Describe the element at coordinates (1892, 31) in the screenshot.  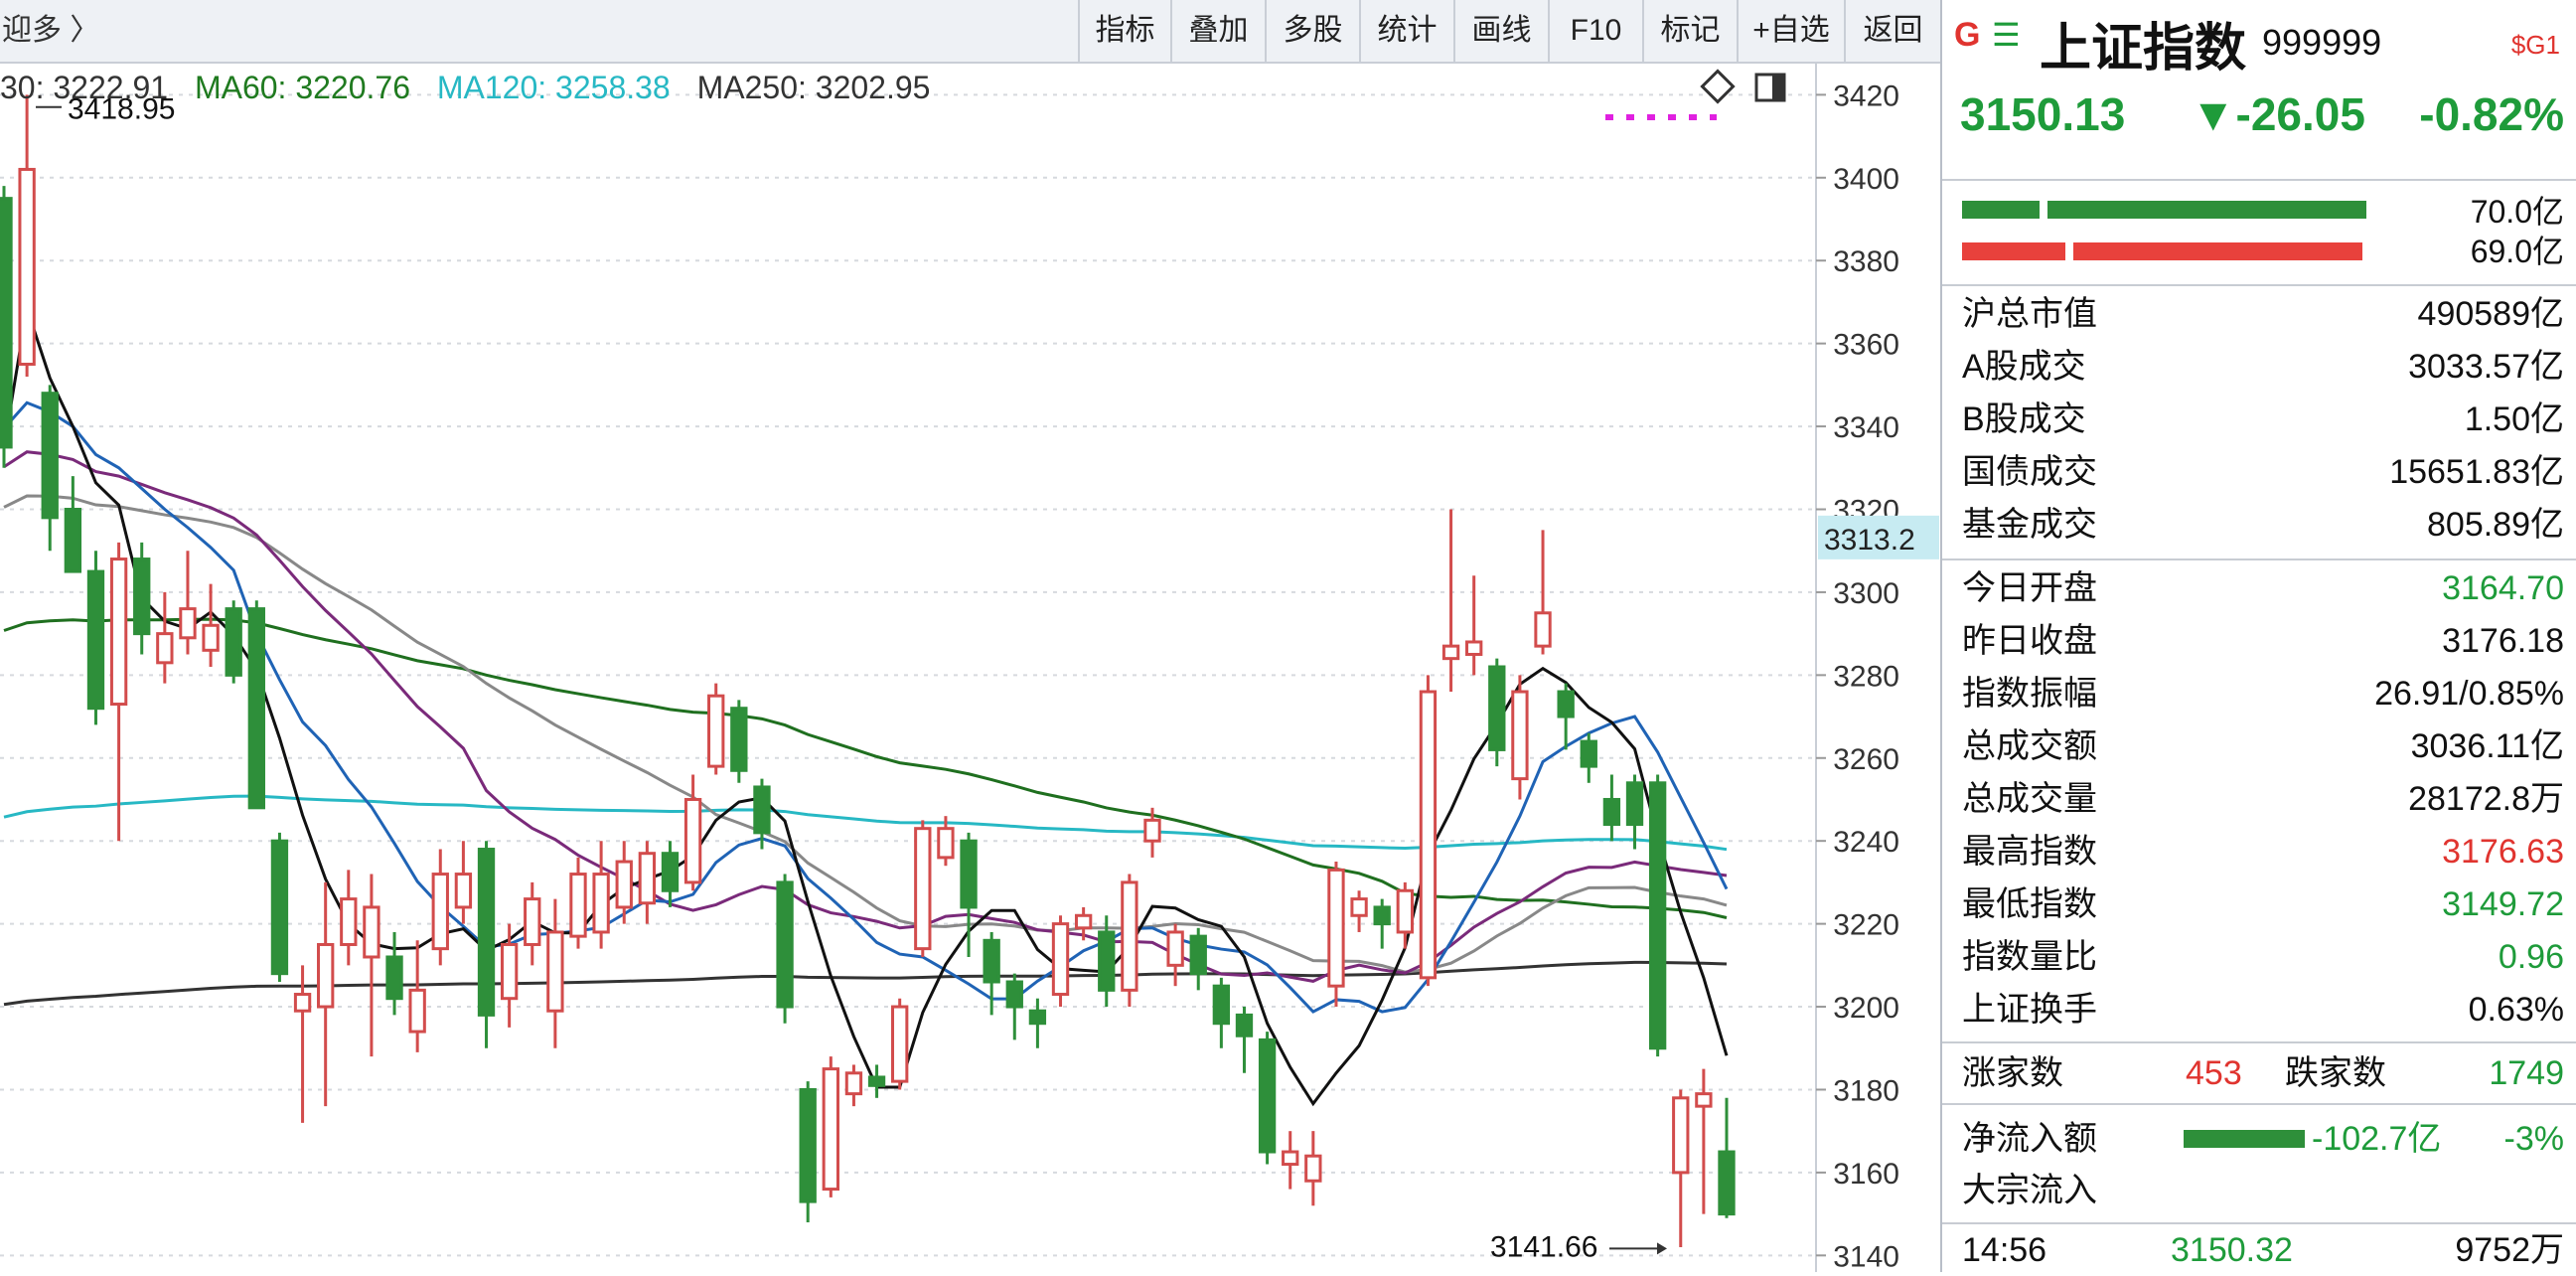
I see `back-button: 返回` at that location.